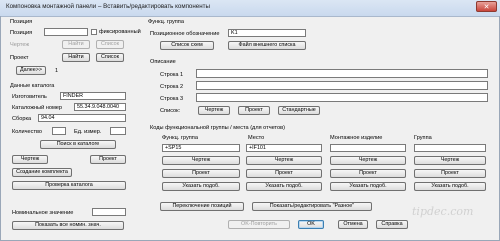 The width and height of the screenshot is (500, 241). Describe the element at coordinates (267, 33) in the screenshot. I see `positional-input: K1` at that location.